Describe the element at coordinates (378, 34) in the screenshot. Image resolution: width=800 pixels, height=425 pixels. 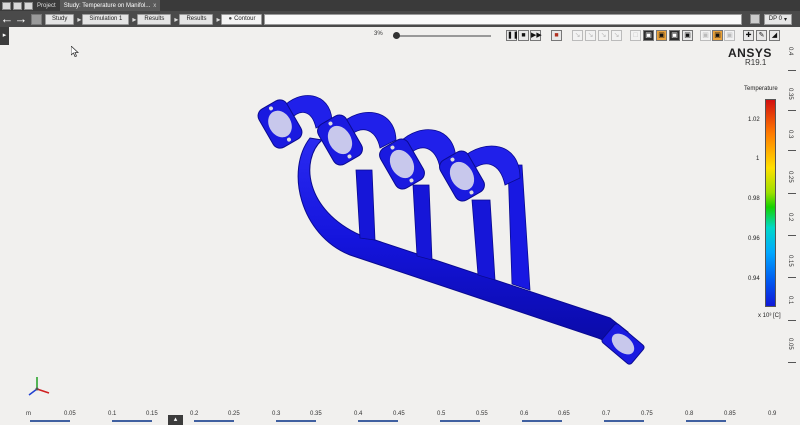
I see `animation-progress-label: 3%` at that location.